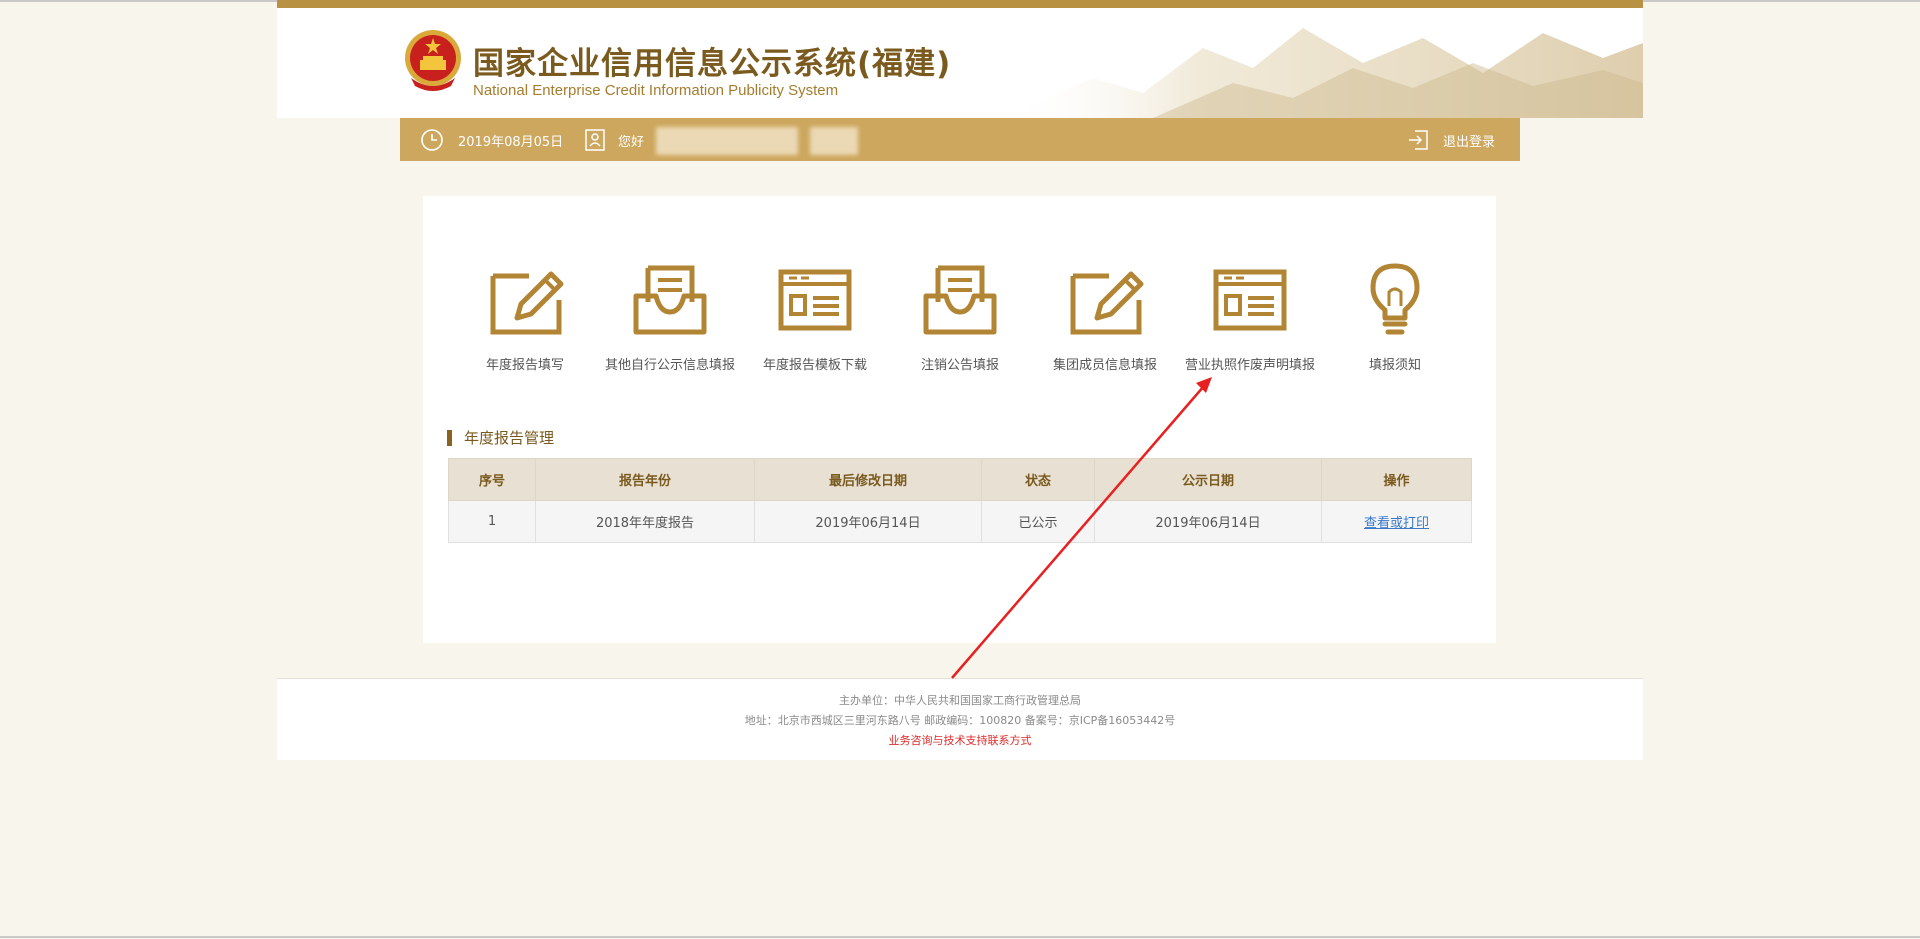  Describe the element at coordinates (492, 521) in the screenshot. I see `cell-index: 1` at that location.